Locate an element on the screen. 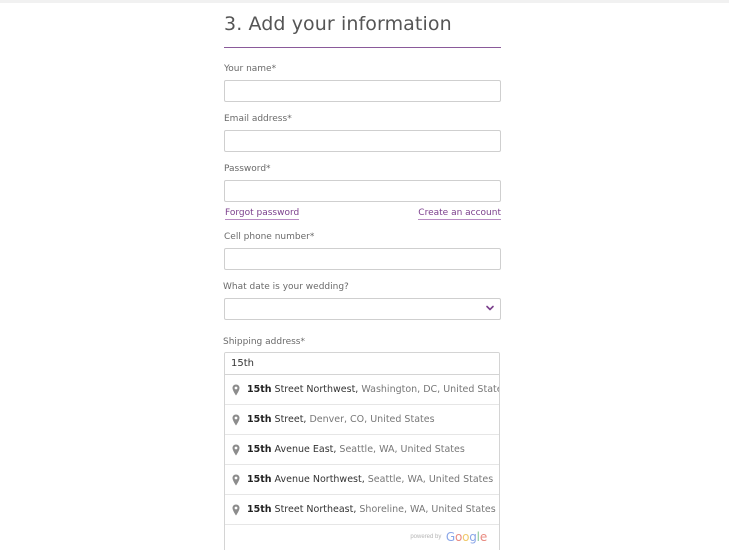 This screenshot has width=729, height=550. autocomplete-item: 15th Street, Denver, CO, United States is located at coordinates (362, 420).